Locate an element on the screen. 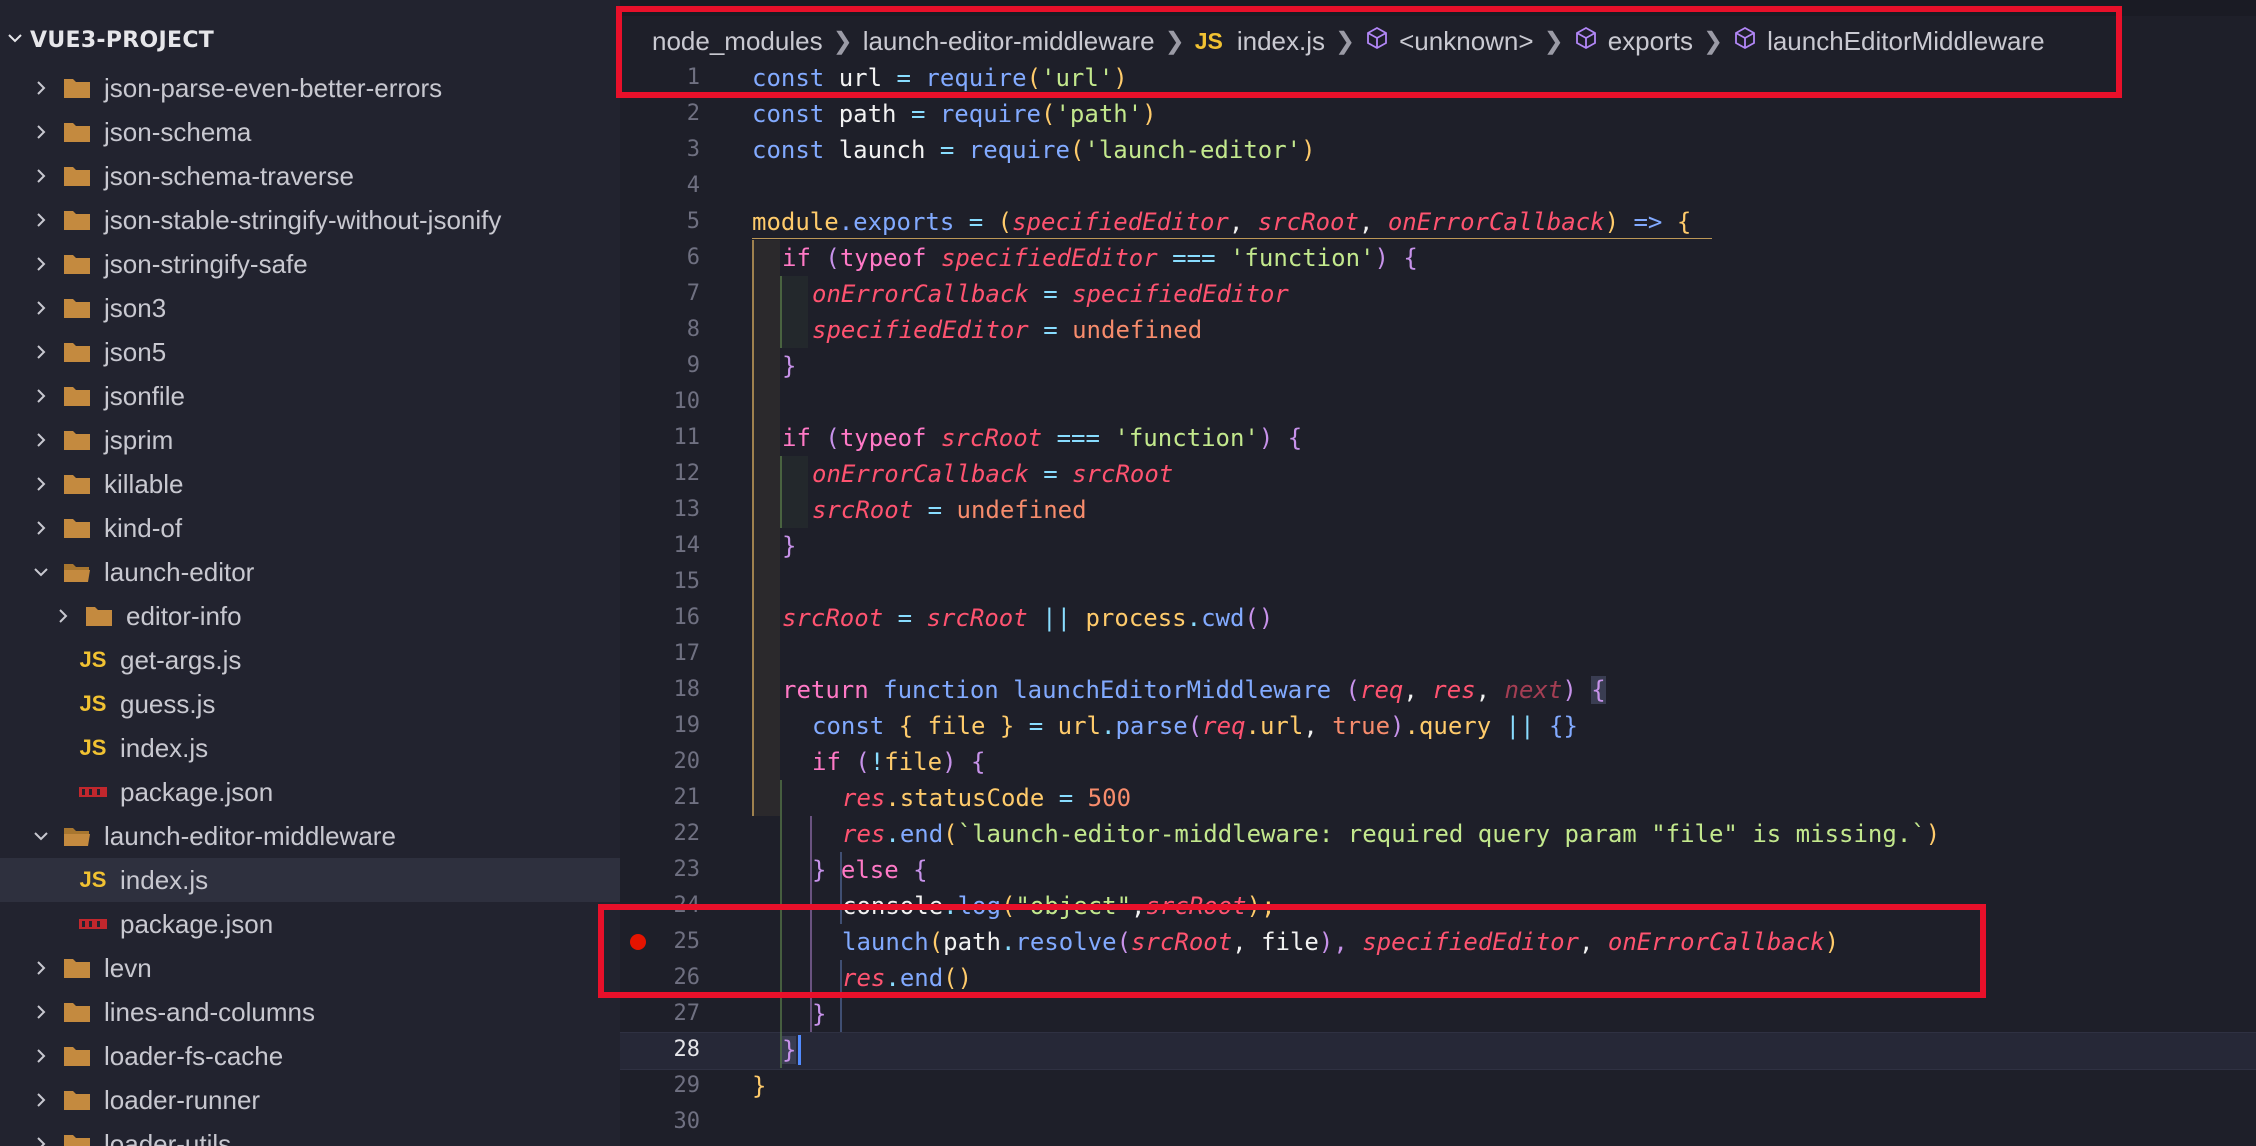  line-number: 27 is located at coordinates (660, 1014).